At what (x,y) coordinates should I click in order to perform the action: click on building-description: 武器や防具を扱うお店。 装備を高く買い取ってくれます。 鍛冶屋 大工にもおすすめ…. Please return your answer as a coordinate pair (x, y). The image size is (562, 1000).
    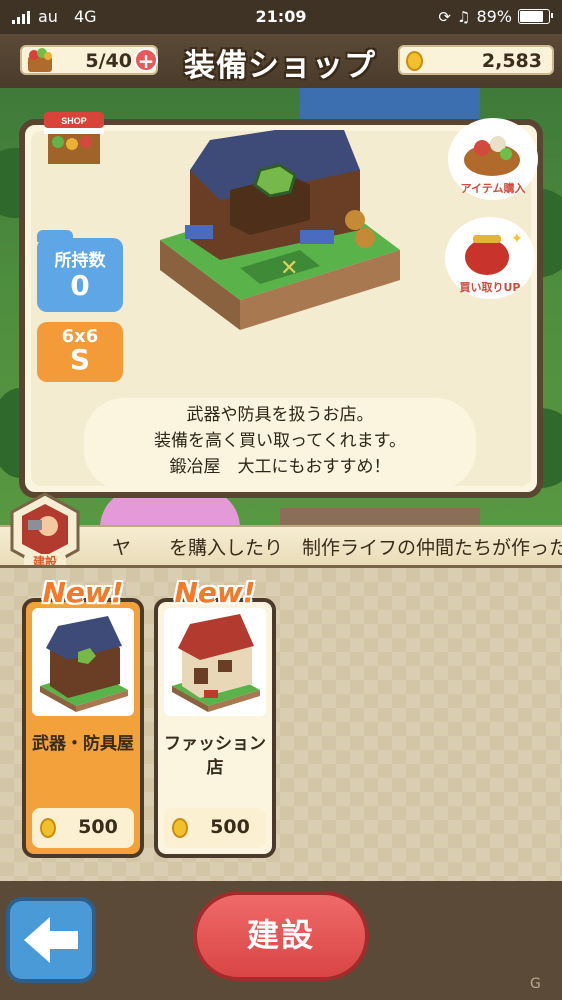
    Looking at the image, I should click on (280, 444).